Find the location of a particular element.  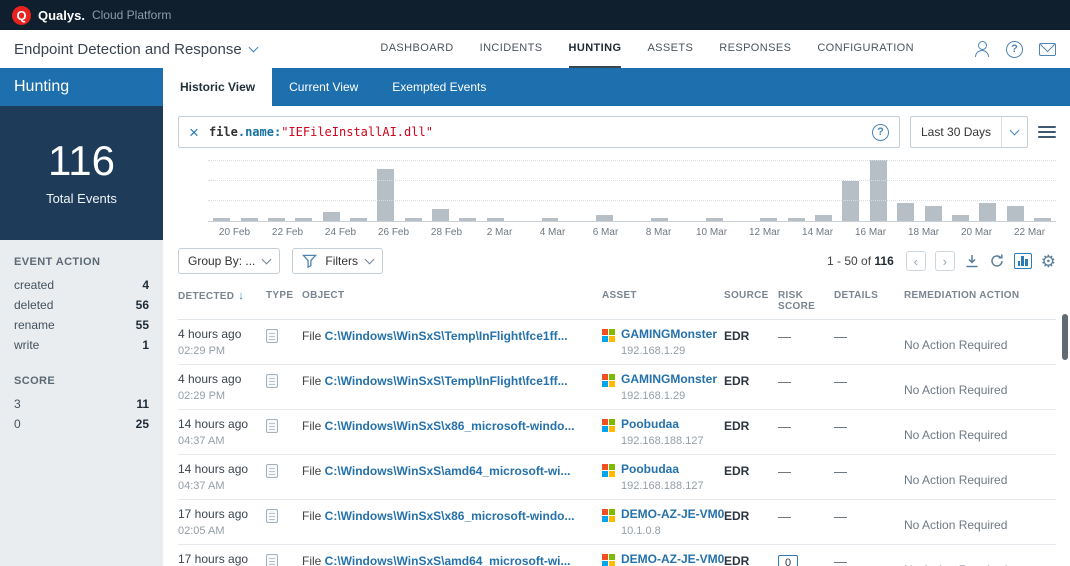

column-header-risk-score: RISK SCORE is located at coordinates (806, 301).